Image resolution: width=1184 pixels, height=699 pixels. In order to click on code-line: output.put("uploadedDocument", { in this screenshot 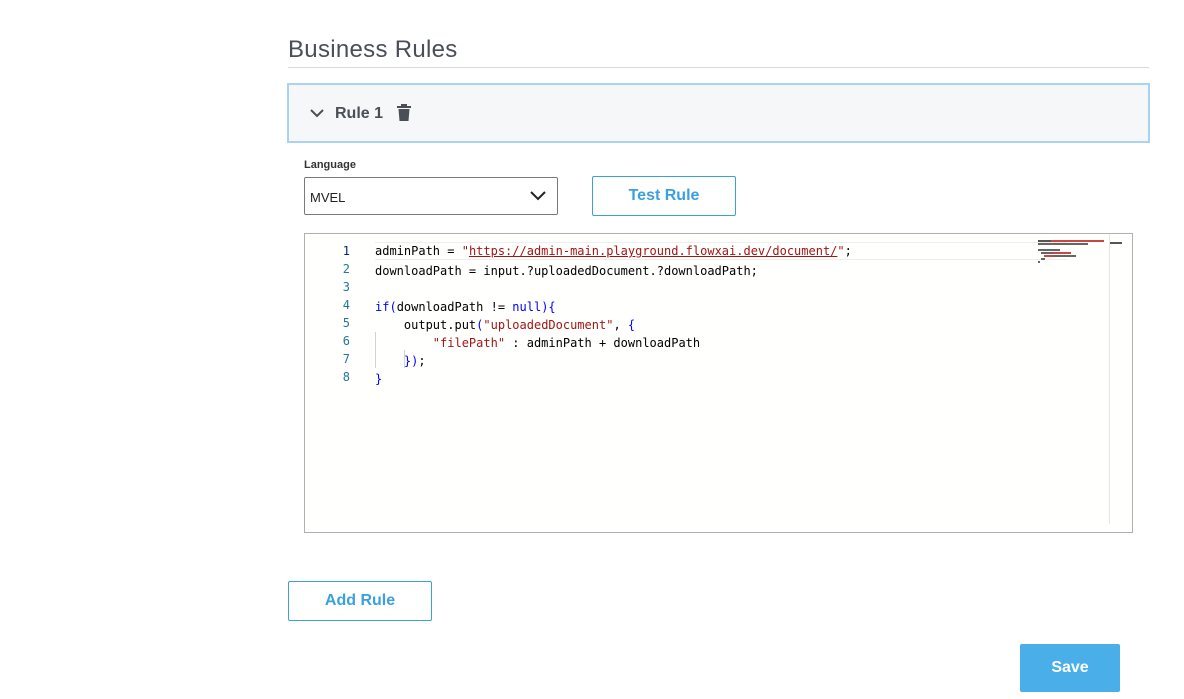, I will do `click(693, 325)`.